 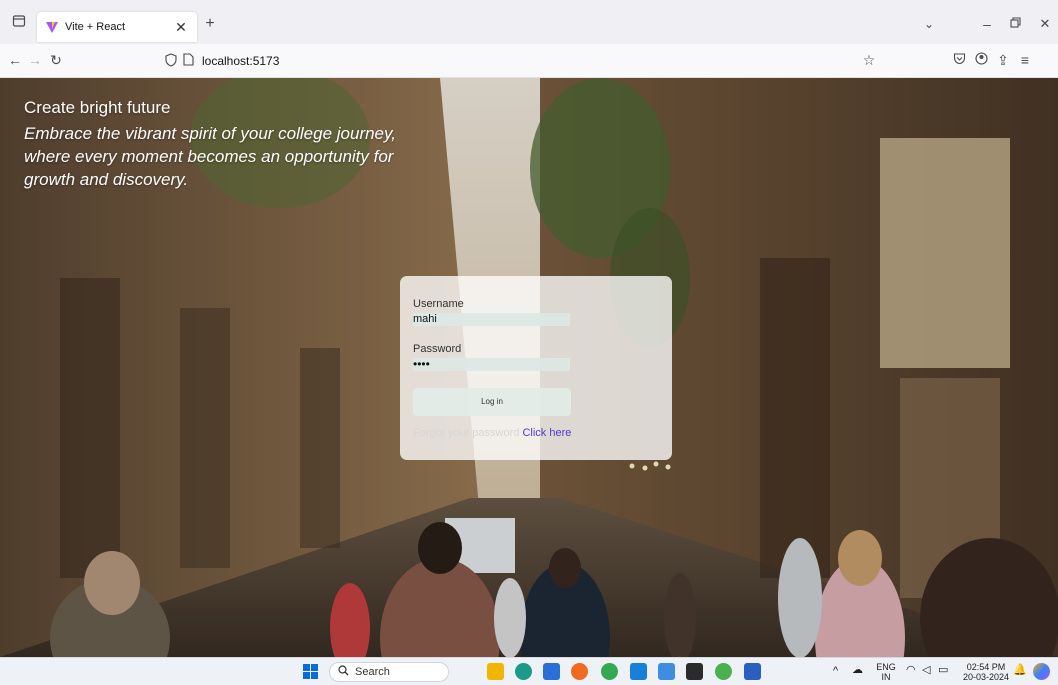 I want to click on chrome-profile-icon, so click(x=609, y=671).